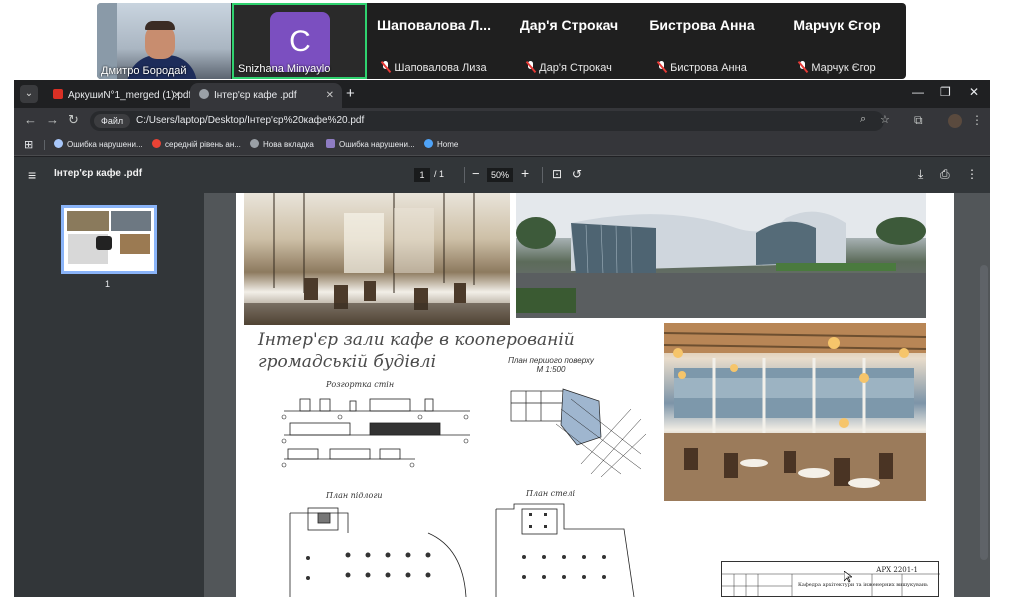 The image size is (1024, 597). I want to click on self-video-tile: Дмитро Бородай, so click(164, 41).